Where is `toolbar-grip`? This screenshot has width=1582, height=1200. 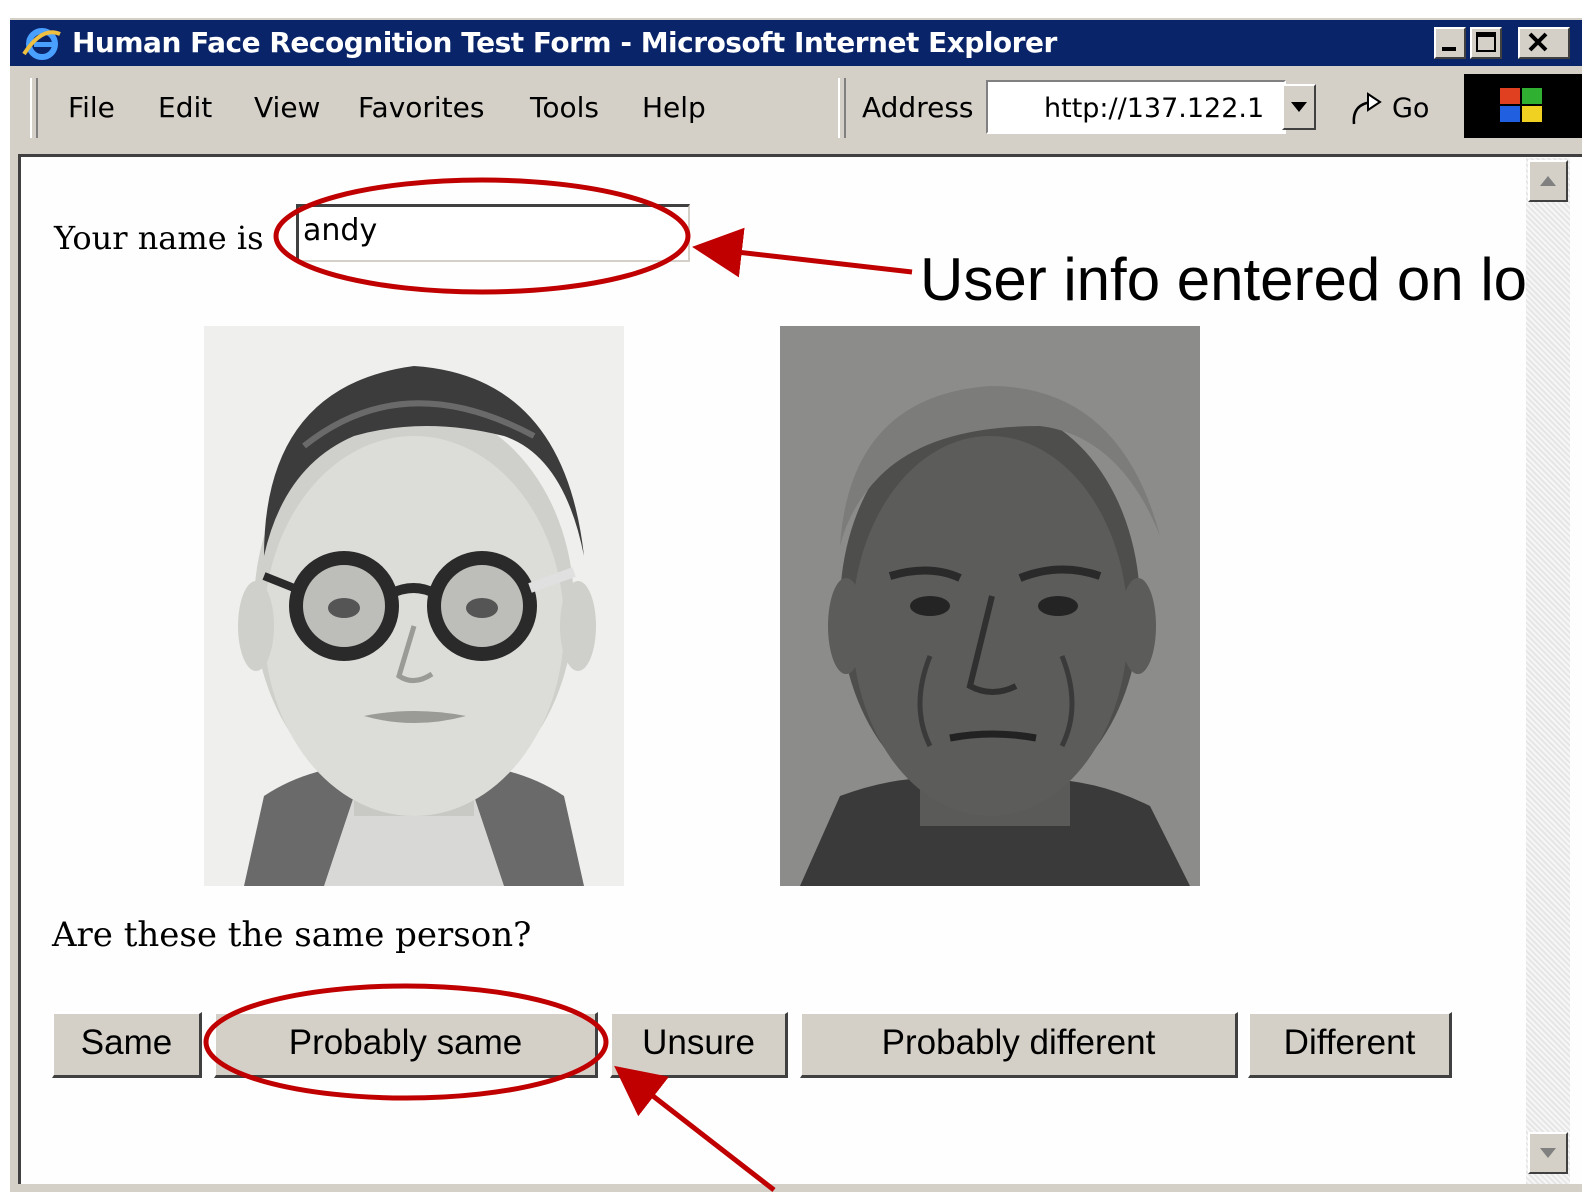
toolbar-grip is located at coordinates (34, 108).